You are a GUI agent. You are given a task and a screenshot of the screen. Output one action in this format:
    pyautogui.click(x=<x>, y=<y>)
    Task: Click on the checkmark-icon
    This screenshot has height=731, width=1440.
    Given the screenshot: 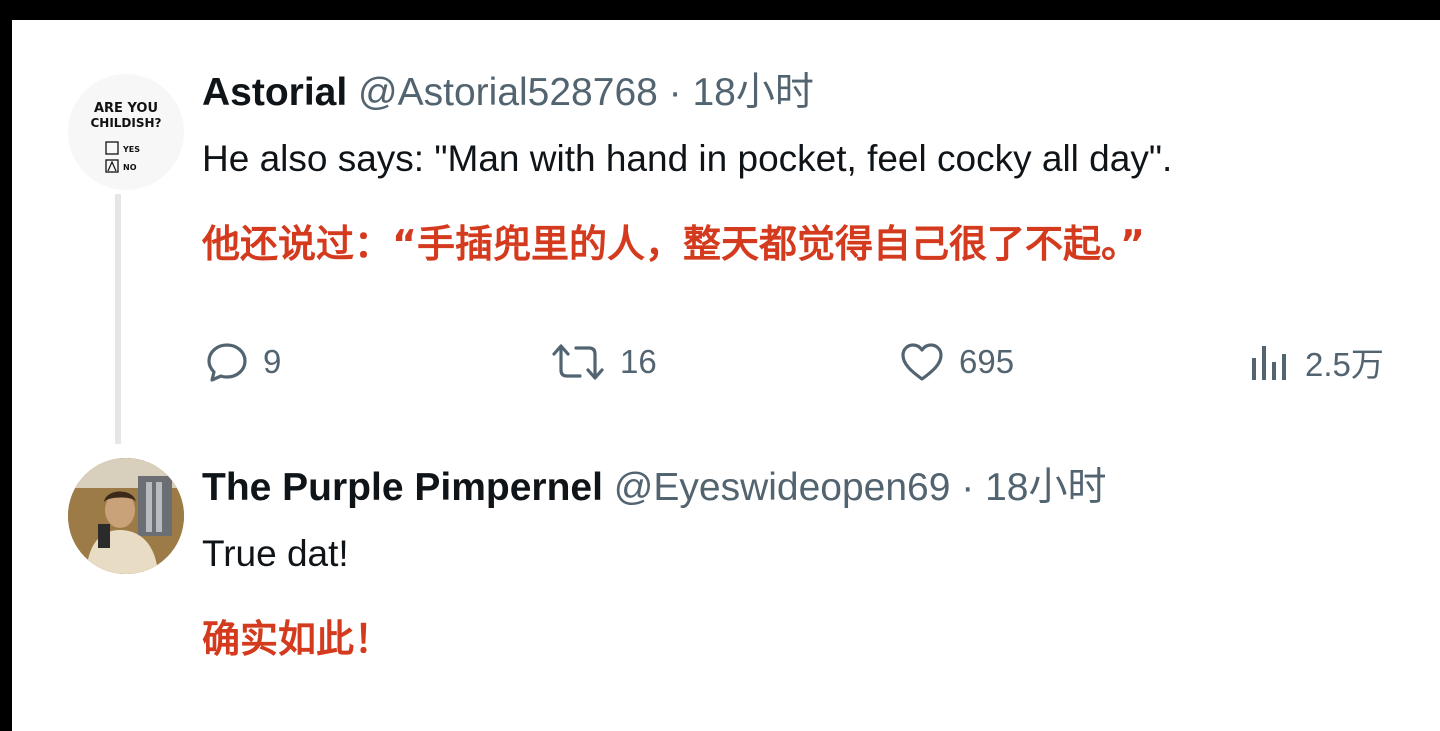 What is the action you would take?
    pyautogui.click(x=112, y=166)
    